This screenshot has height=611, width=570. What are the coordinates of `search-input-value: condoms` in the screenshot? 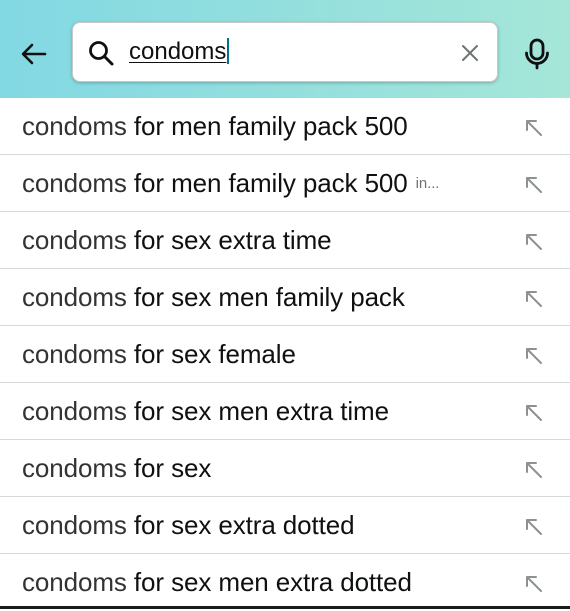 It's located at (178, 51).